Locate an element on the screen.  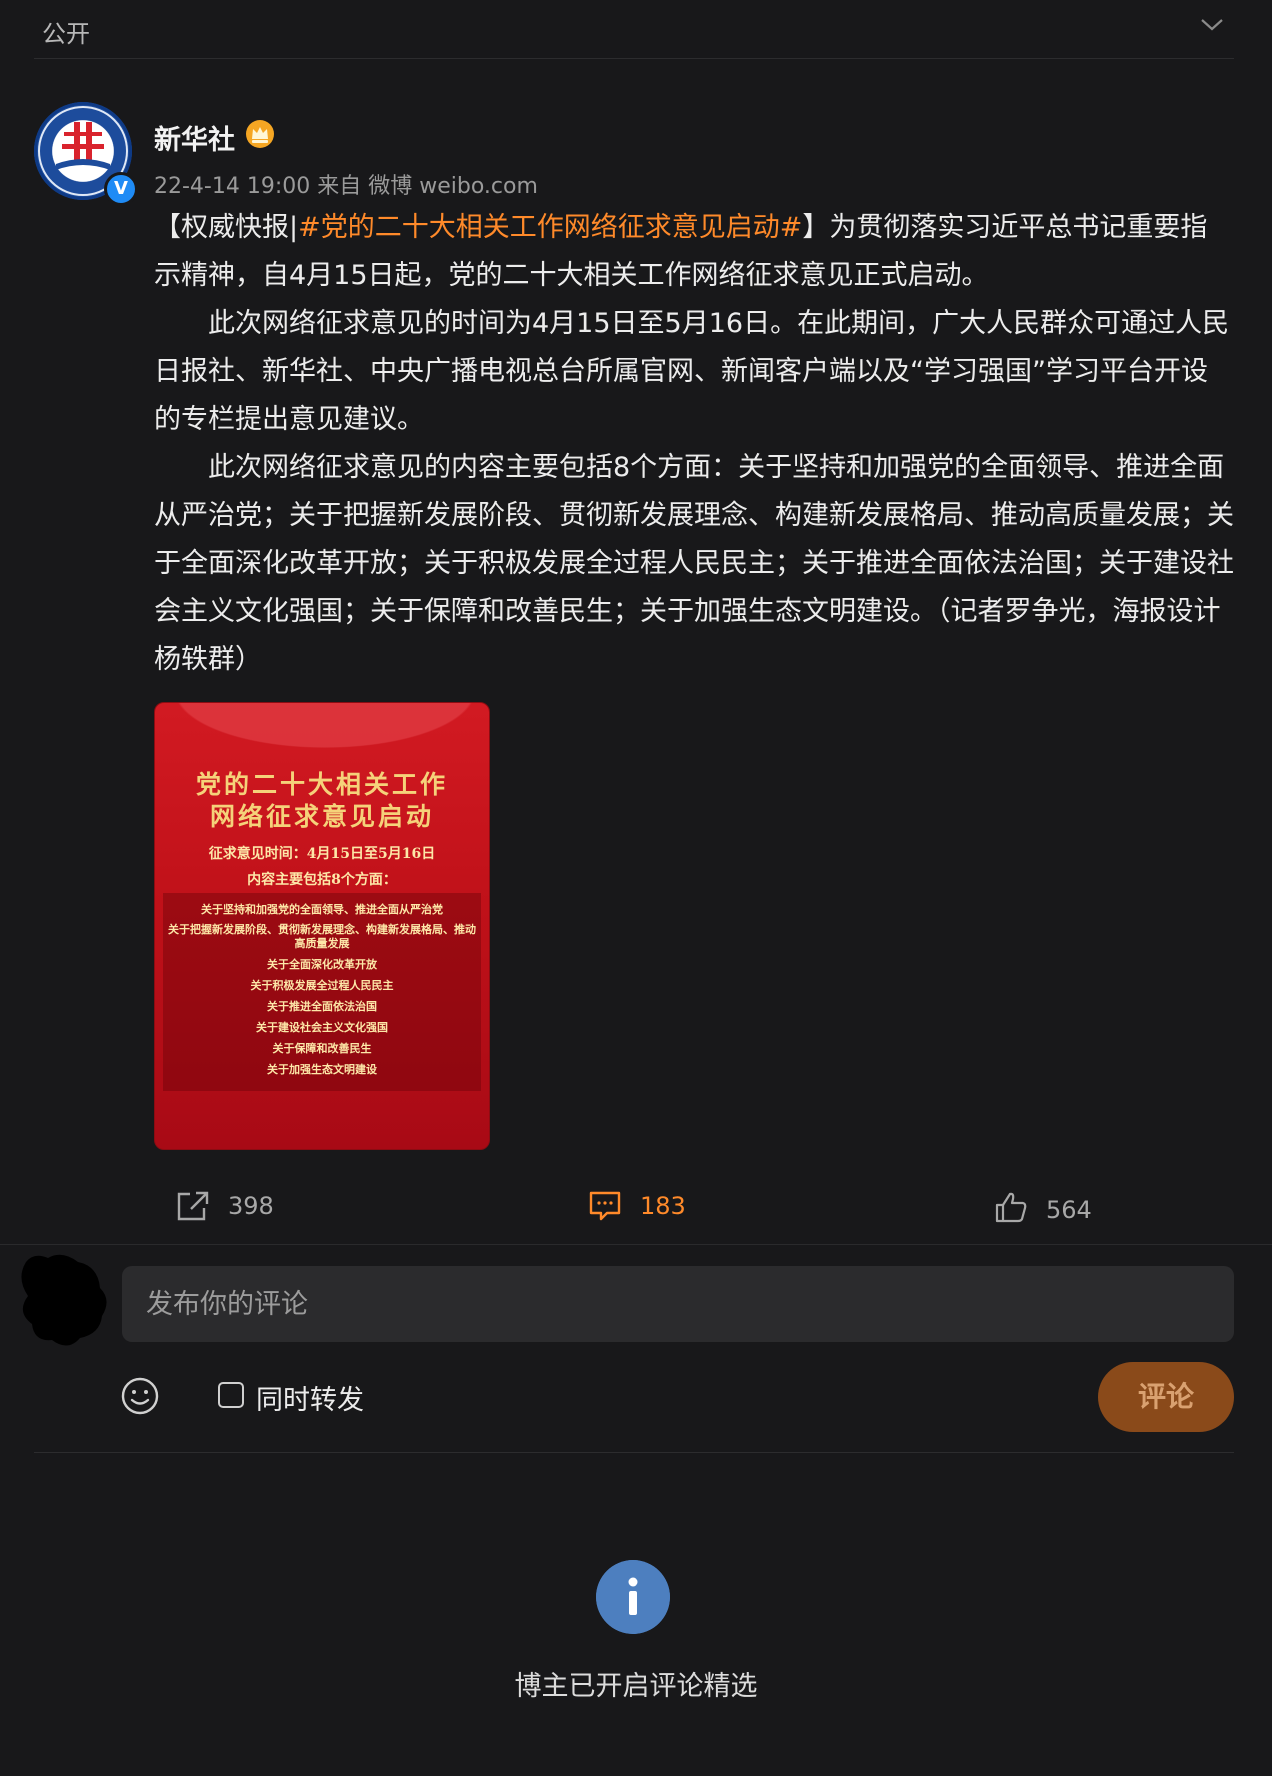
comment-curation-notice: 博主已开启评论精选 is located at coordinates (636, 1686).